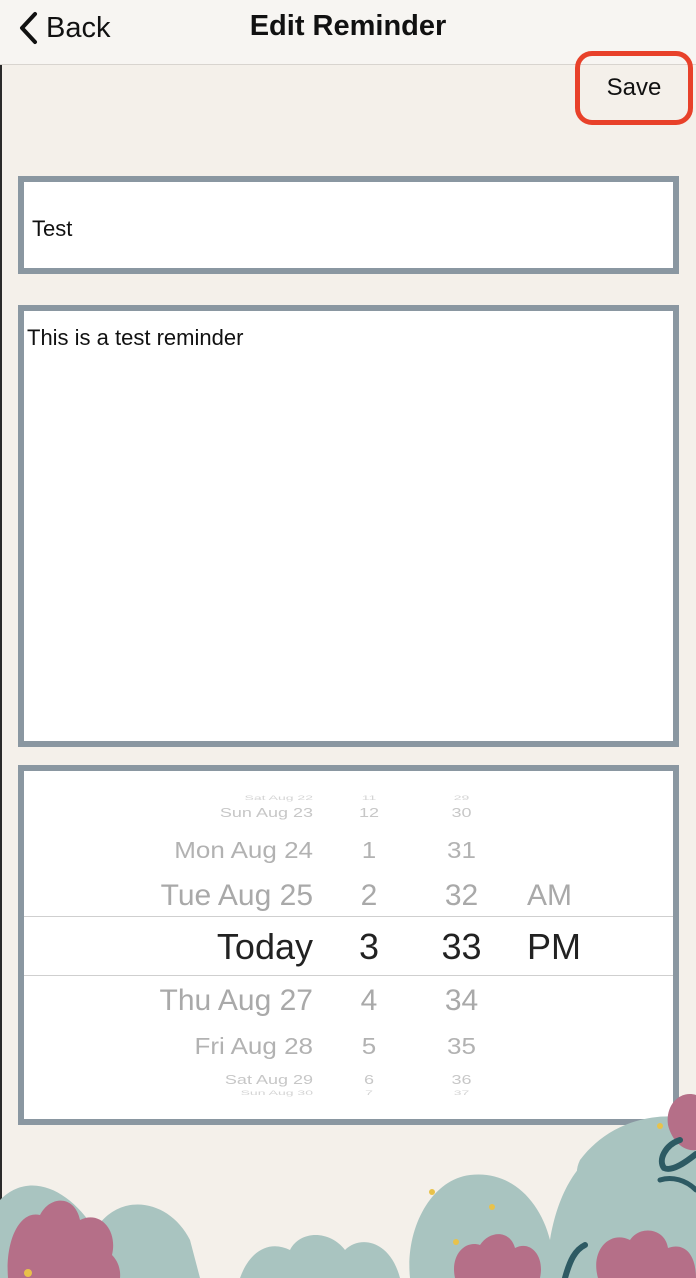 This screenshot has width=696, height=1278. Describe the element at coordinates (554, 947) in the screenshot. I see `ampm-option-selected: PM` at that location.